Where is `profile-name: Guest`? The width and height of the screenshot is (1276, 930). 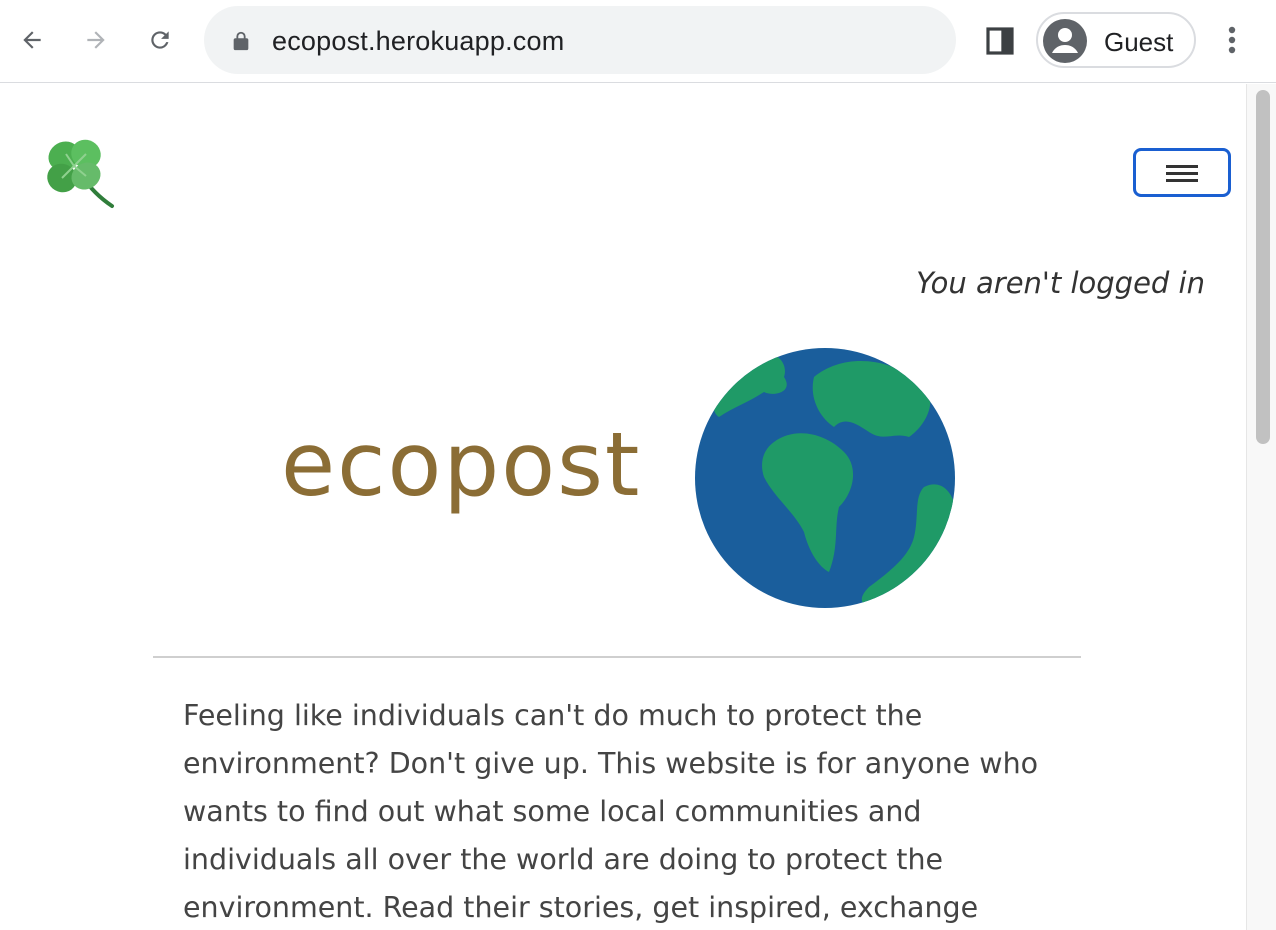
profile-name: Guest is located at coordinates (1139, 42).